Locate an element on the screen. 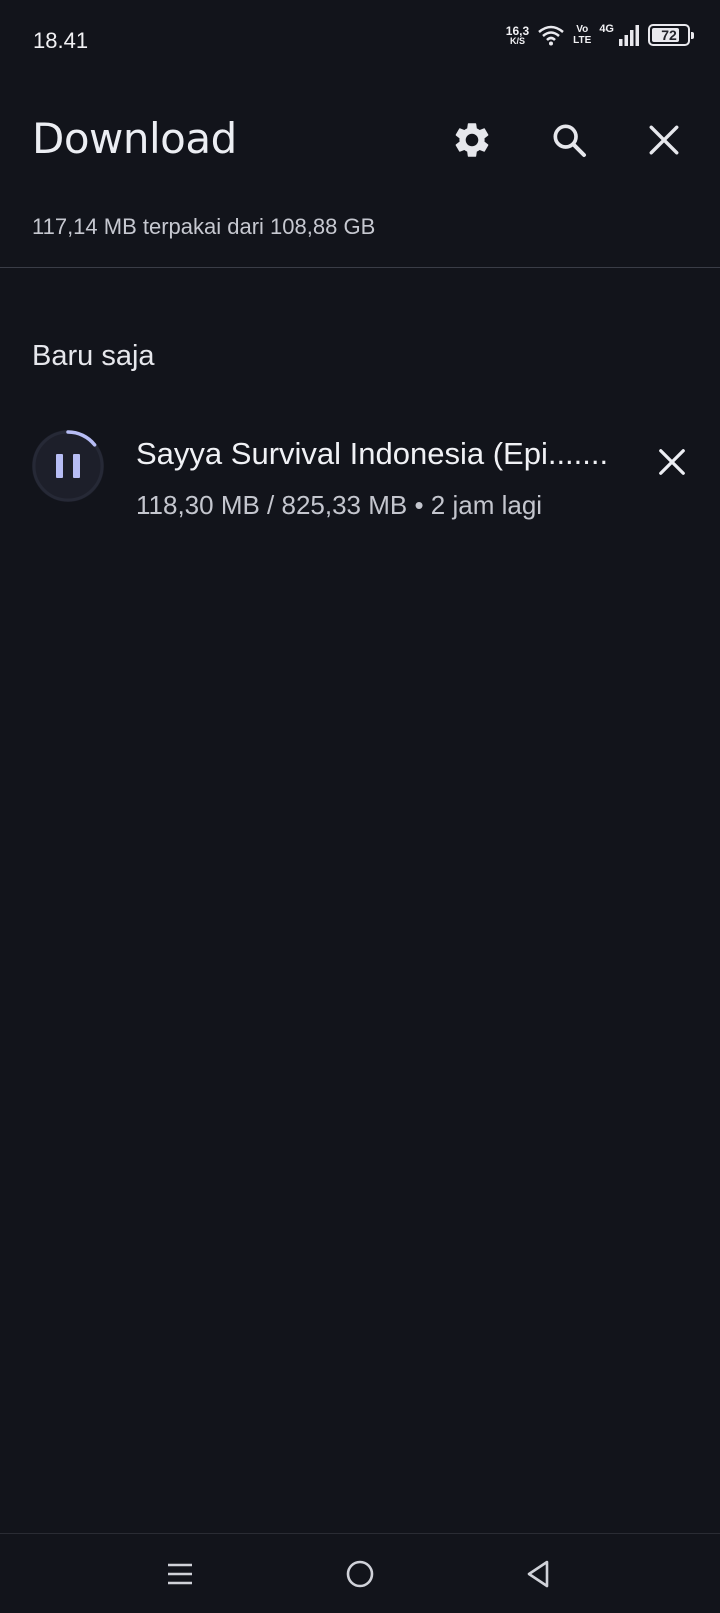  gear-icon is located at coordinates (472, 140).